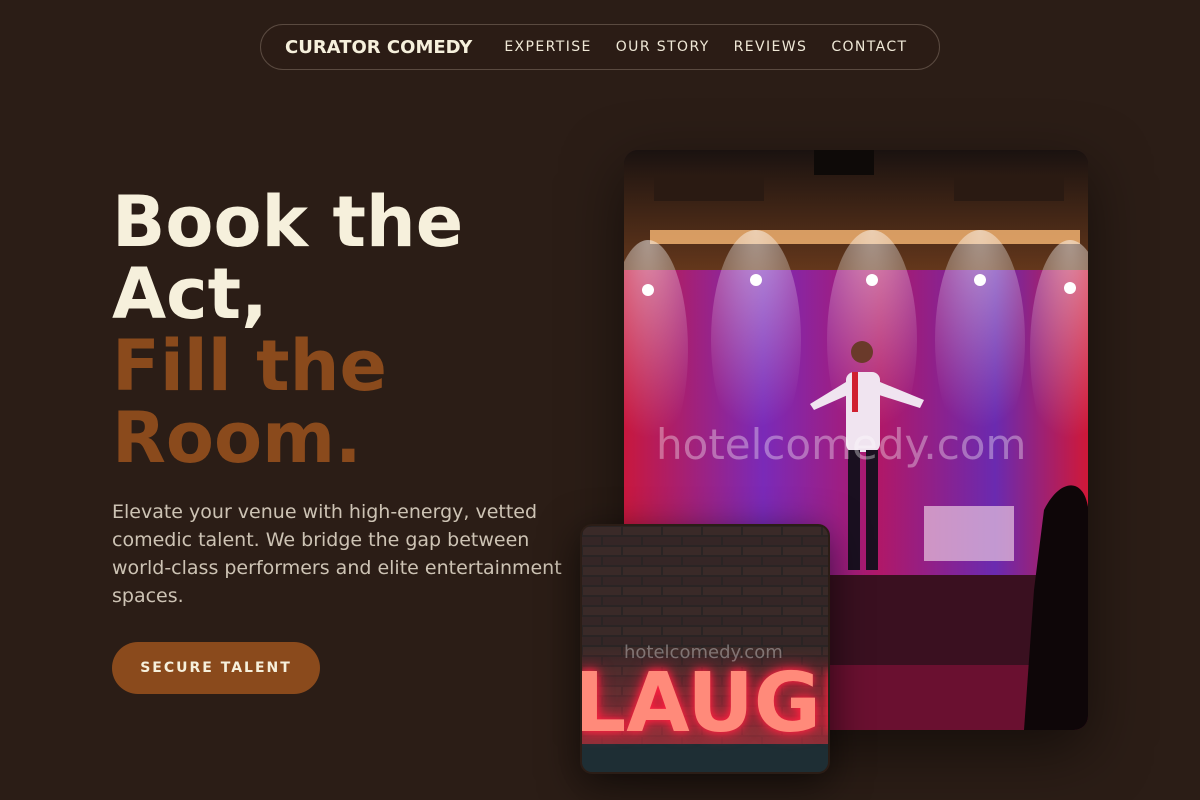 This screenshot has width=1200, height=800. What do you see at coordinates (705, 649) in the screenshot?
I see `laugh-sign-photo: hotelcomedy.com LAUGH` at bounding box center [705, 649].